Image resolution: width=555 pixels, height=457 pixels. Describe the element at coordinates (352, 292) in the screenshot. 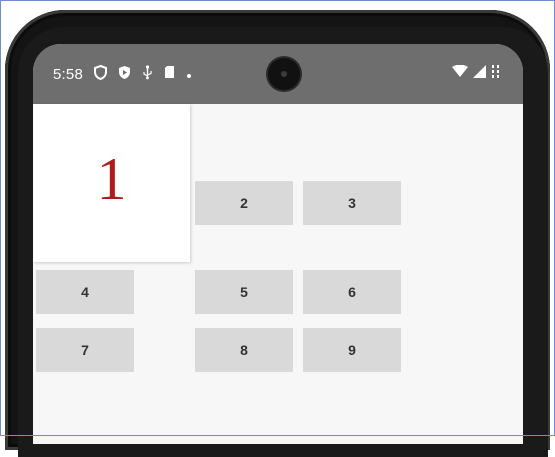

I see `key-6: 6` at that location.